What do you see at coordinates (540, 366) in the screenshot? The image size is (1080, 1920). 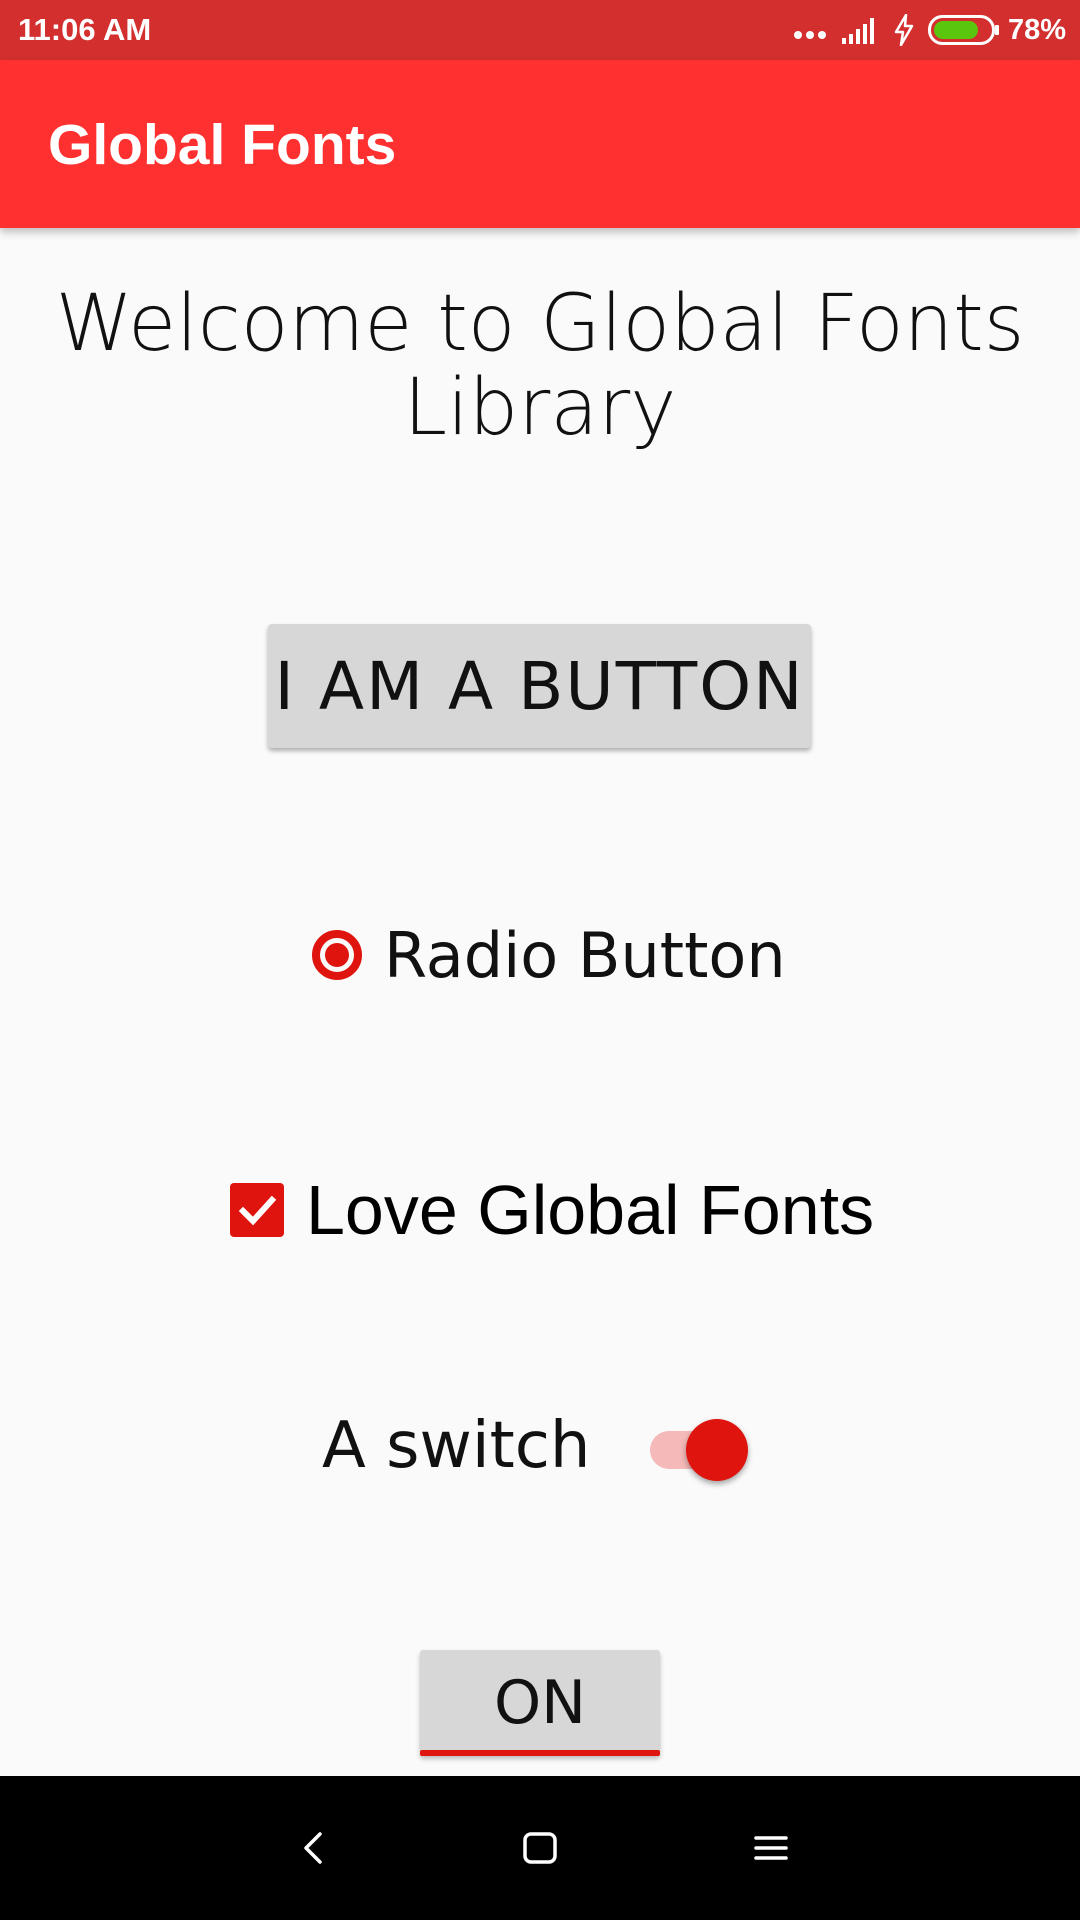 I see `welcome-text: Welcome to Global Fonts Library` at bounding box center [540, 366].